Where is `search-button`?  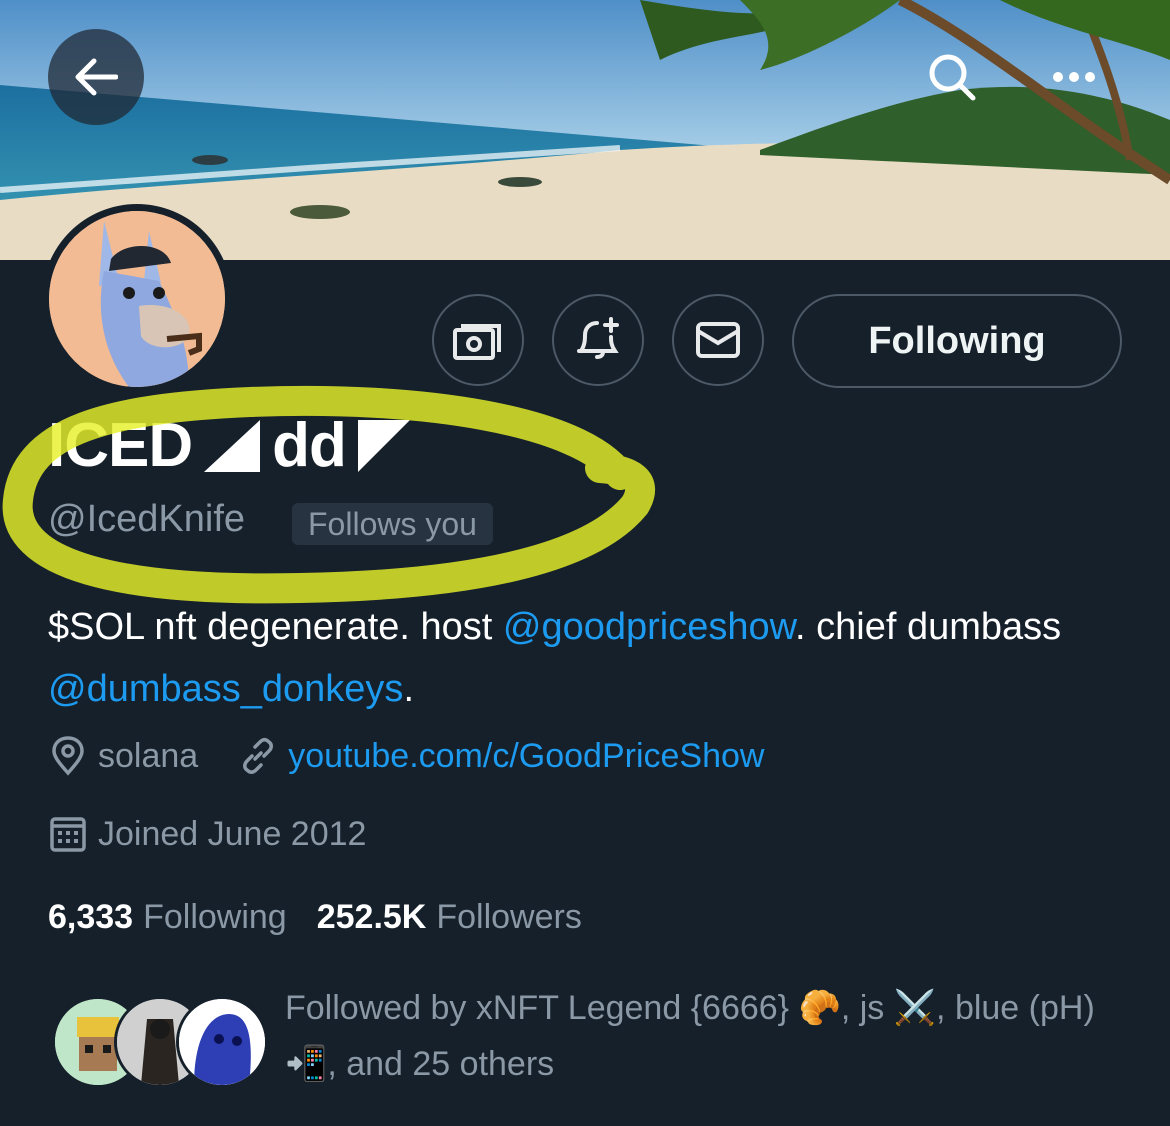 search-button is located at coordinates (952, 77).